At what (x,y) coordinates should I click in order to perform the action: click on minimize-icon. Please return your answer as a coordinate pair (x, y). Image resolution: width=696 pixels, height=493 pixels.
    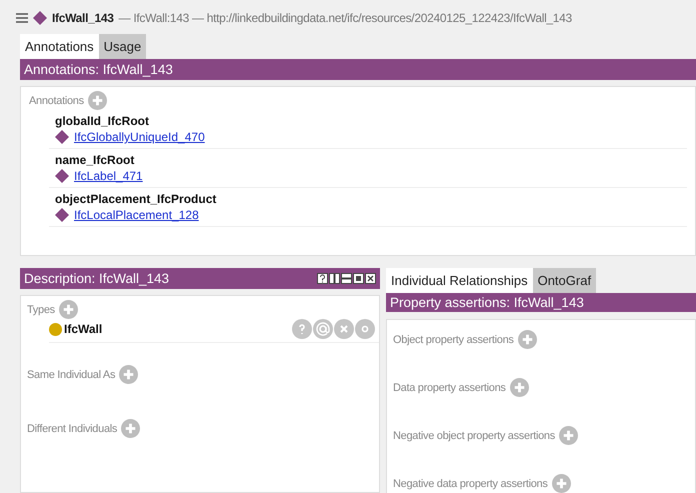
    Looking at the image, I should click on (346, 278).